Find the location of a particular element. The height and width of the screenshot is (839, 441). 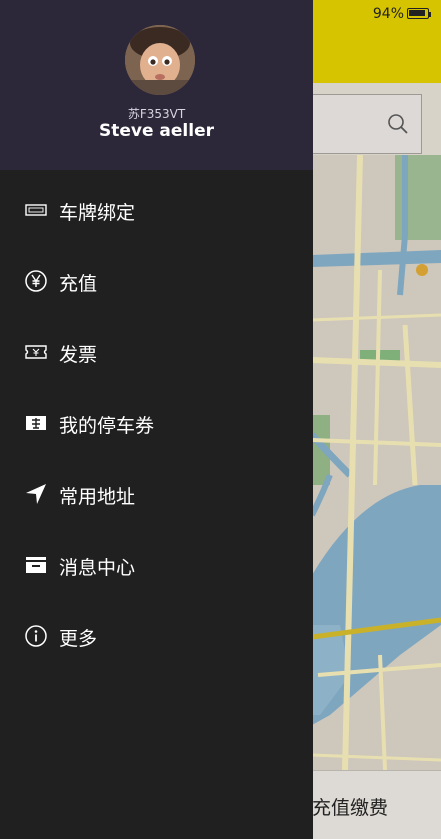

avatar-image is located at coordinates (160, 60).